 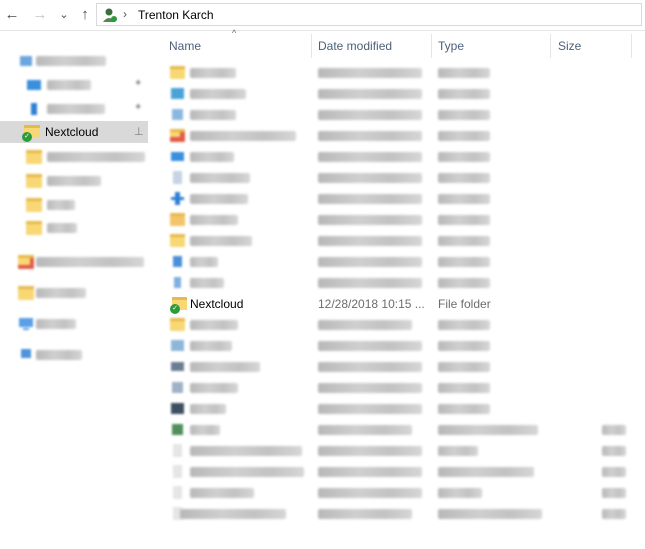 What do you see at coordinates (176, 15) in the screenshot?
I see `breadcrumb-current: Trenton Karch` at bounding box center [176, 15].